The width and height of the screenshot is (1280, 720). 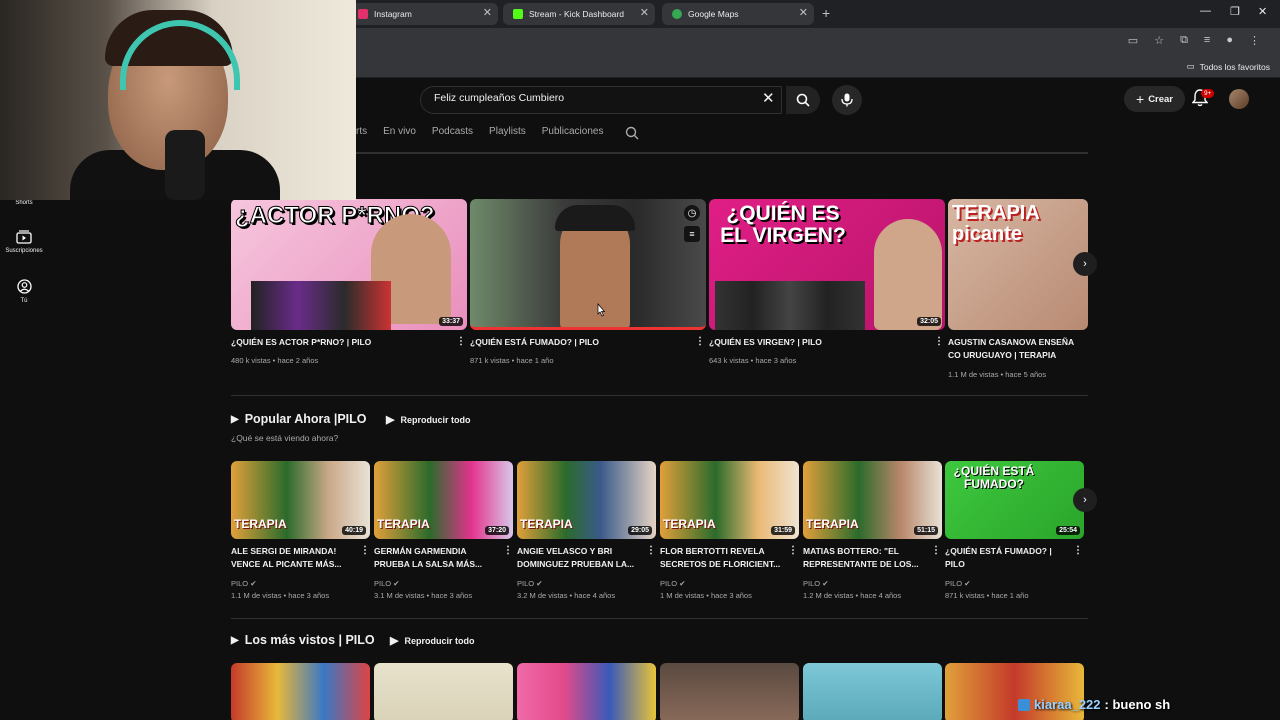 What do you see at coordinates (1194, 40) in the screenshot?
I see `address-bar-icons: ▭ ☆ ⧉ ≡ ● ⋮` at bounding box center [1194, 40].